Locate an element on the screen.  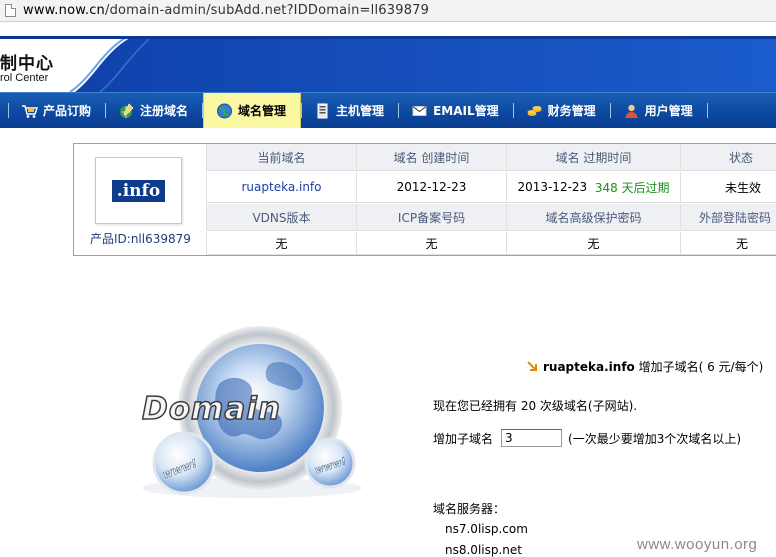
info-header-row-2: VDNS版本 ICP备案号码 域名高级保护密码 外部登陆密码 is located at coordinates (491, 217).